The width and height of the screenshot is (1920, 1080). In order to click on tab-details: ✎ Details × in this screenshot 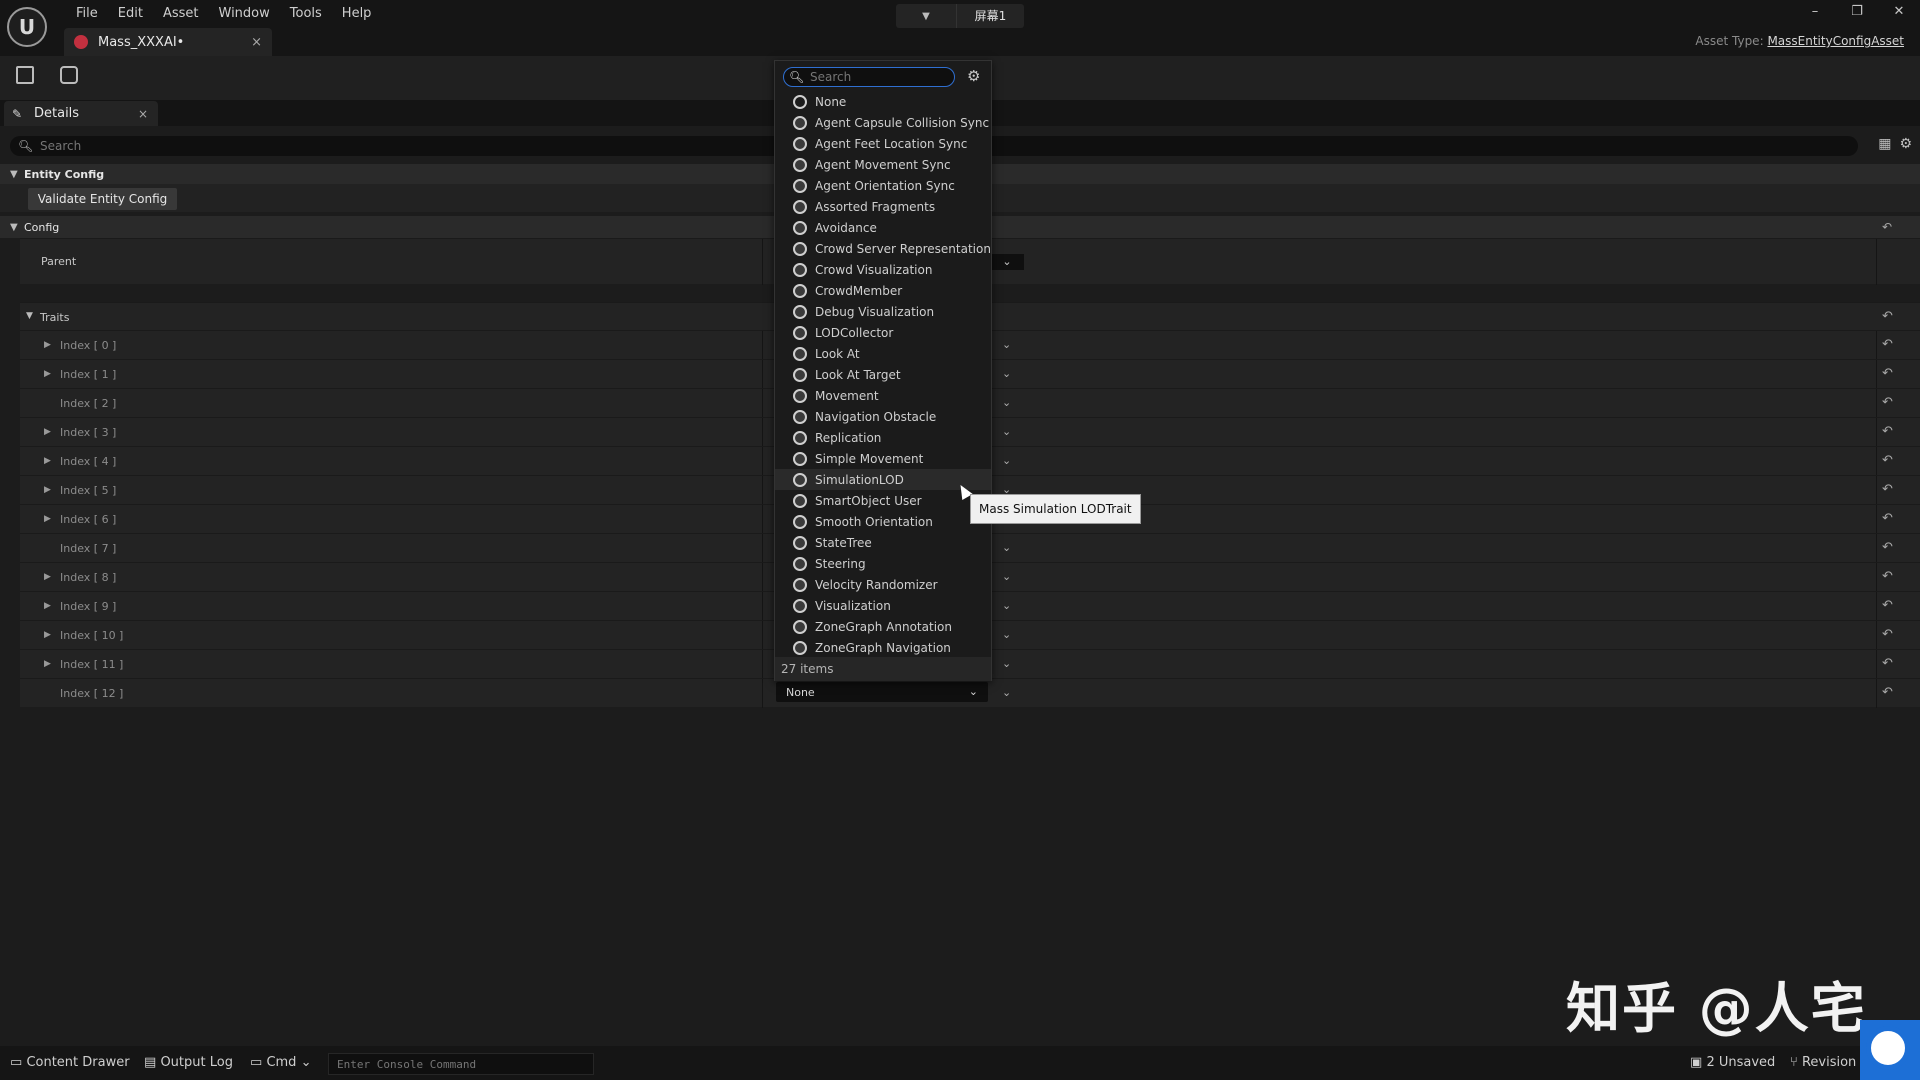, I will do `click(81, 113)`.